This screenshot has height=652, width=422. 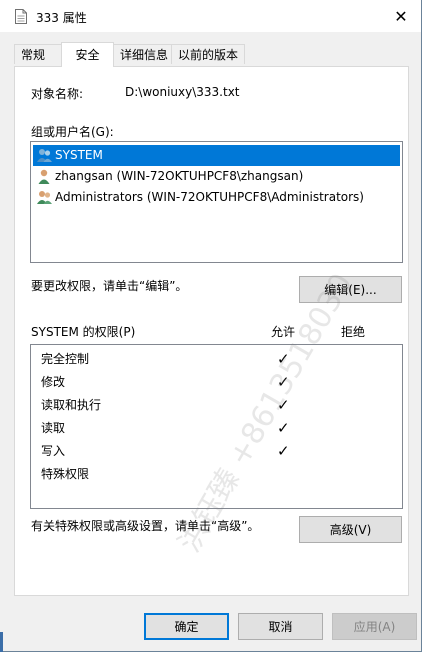 I want to click on permission-name: 修改, so click(x=53, y=382).